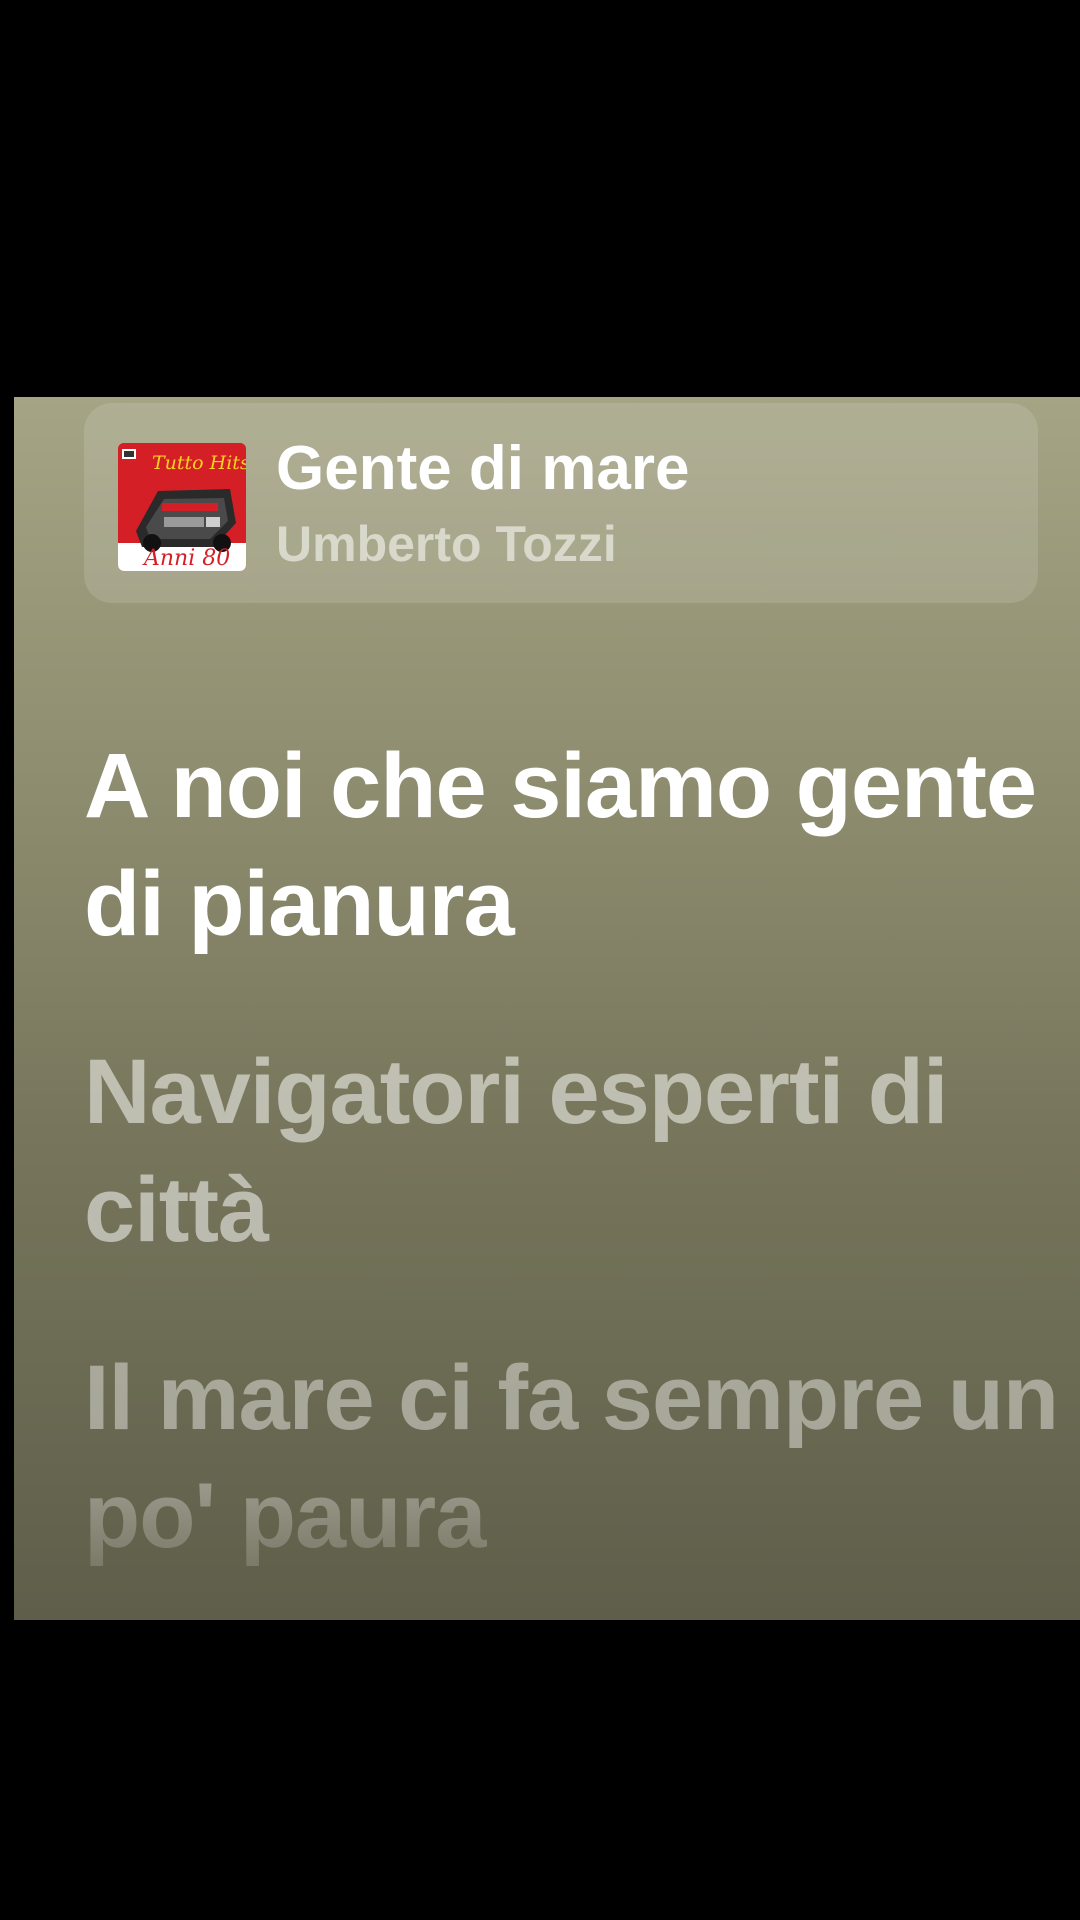 This screenshot has height=1920, width=1080. I want to click on album-cover: Tutto Hits Anni 80, so click(182, 507).